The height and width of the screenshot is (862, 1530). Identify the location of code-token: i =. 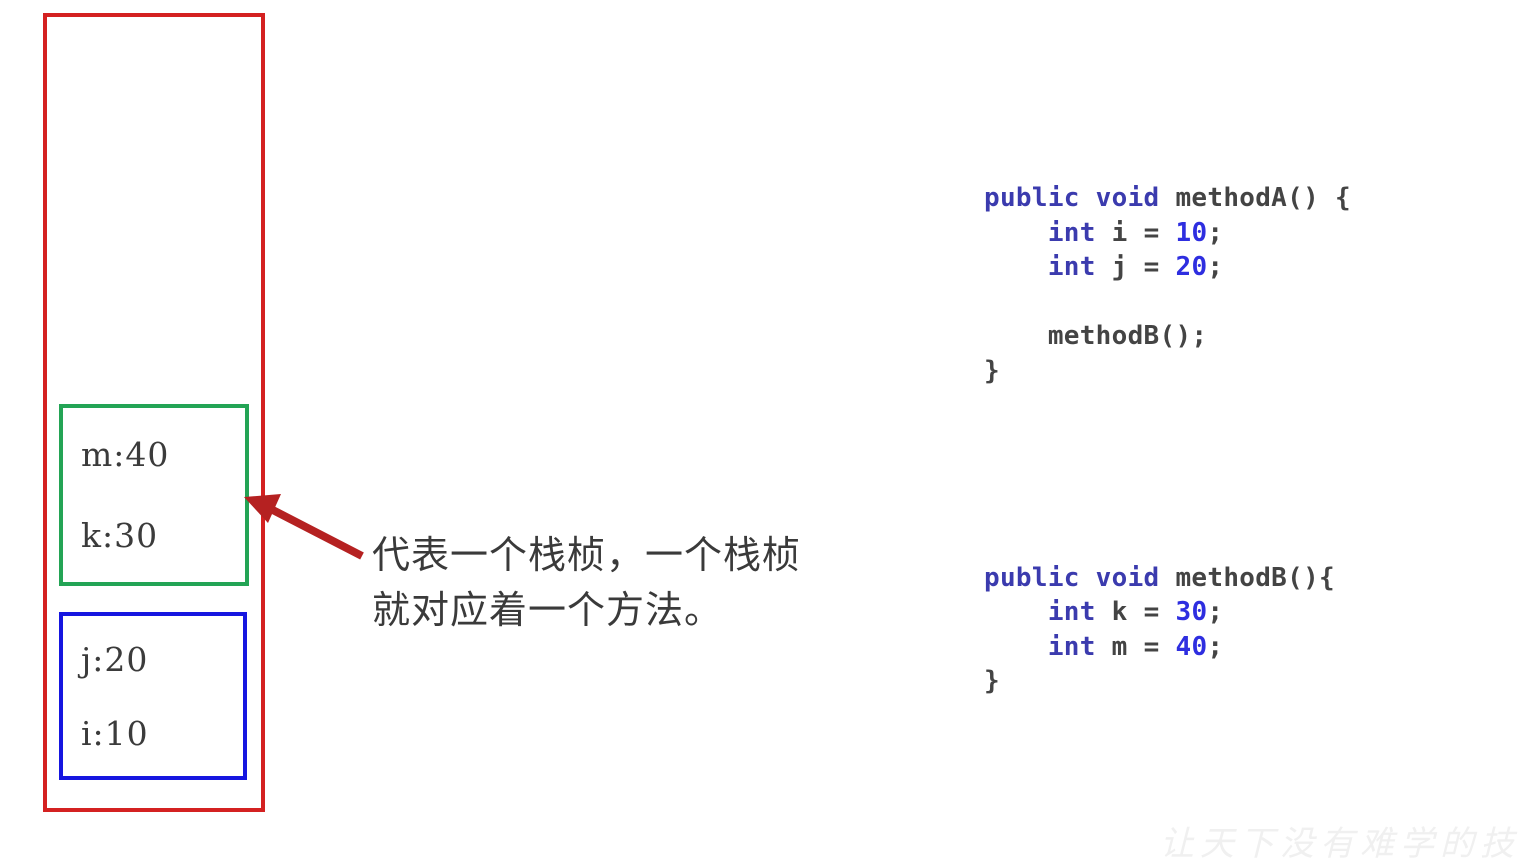
(1135, 232).